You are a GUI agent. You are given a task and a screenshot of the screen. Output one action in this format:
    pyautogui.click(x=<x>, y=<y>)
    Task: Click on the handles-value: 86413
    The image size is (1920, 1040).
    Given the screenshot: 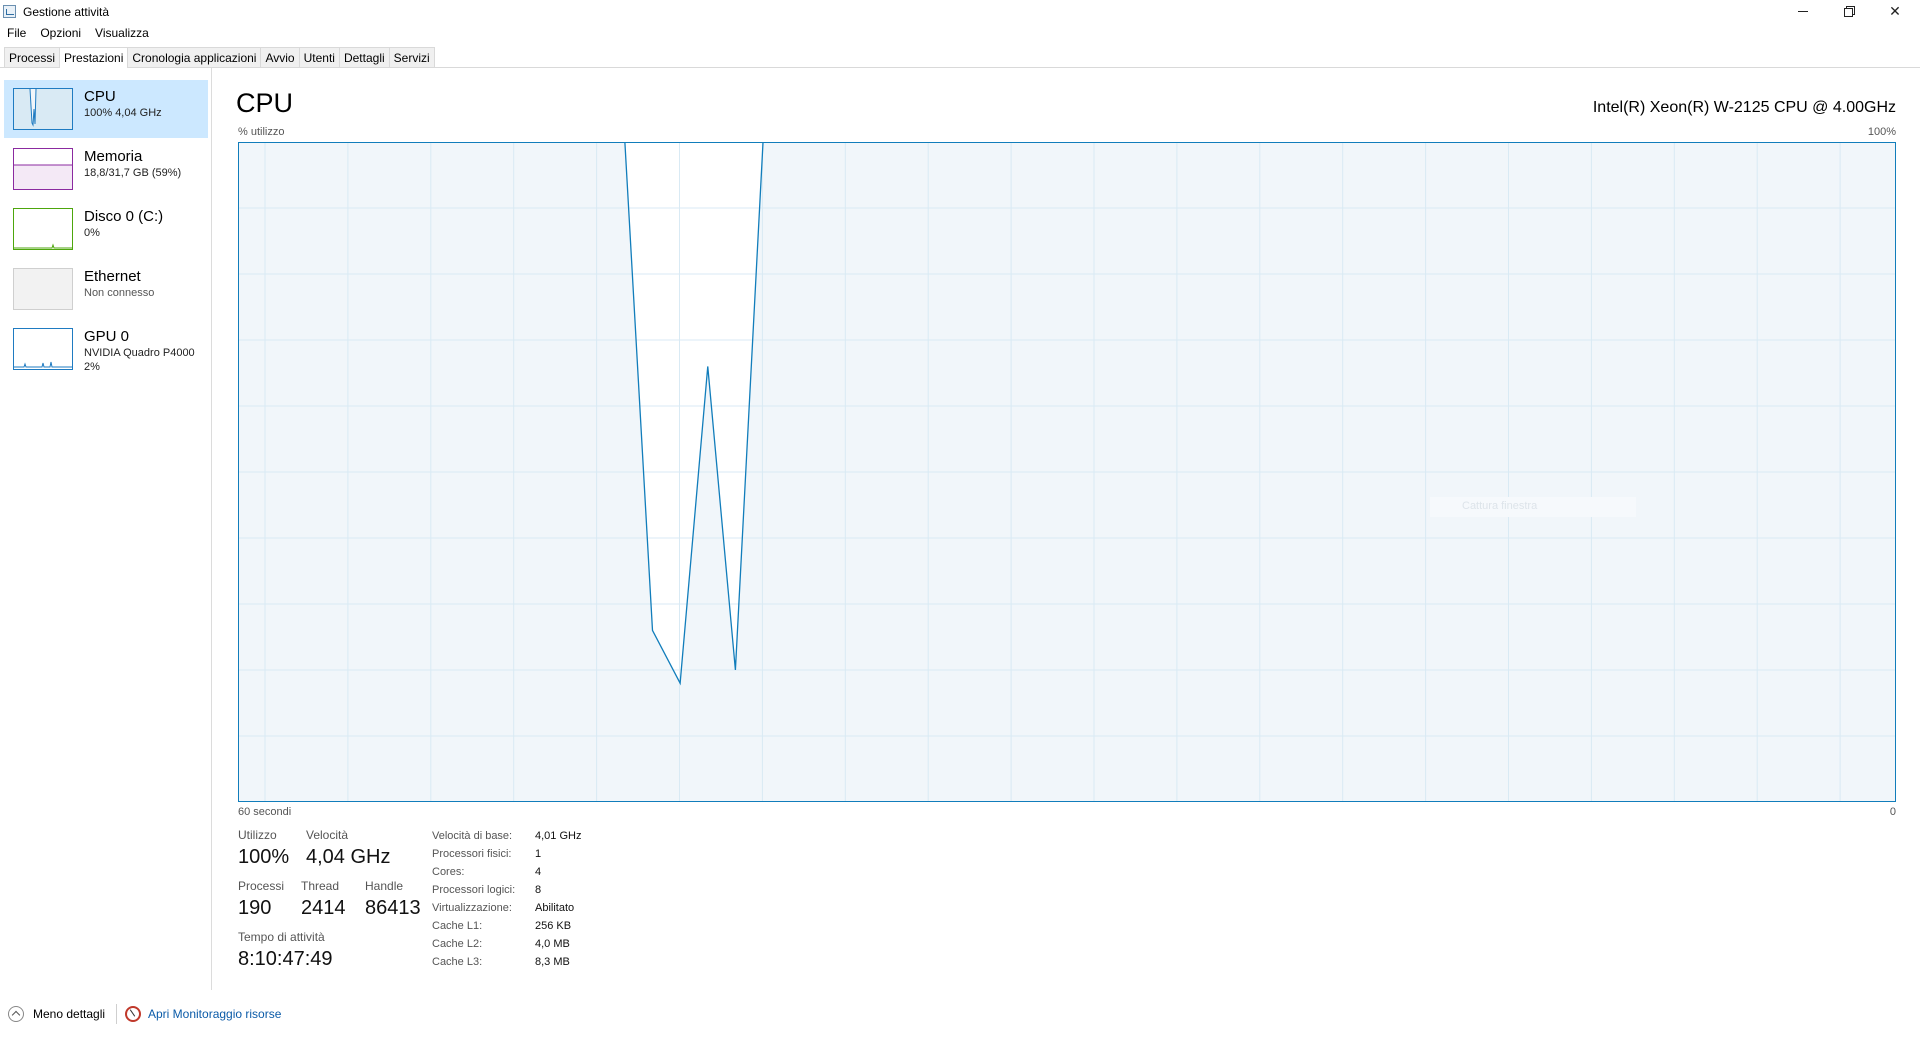 What is the action you would take?
    pyautogui.click(x=393, y=908)
    